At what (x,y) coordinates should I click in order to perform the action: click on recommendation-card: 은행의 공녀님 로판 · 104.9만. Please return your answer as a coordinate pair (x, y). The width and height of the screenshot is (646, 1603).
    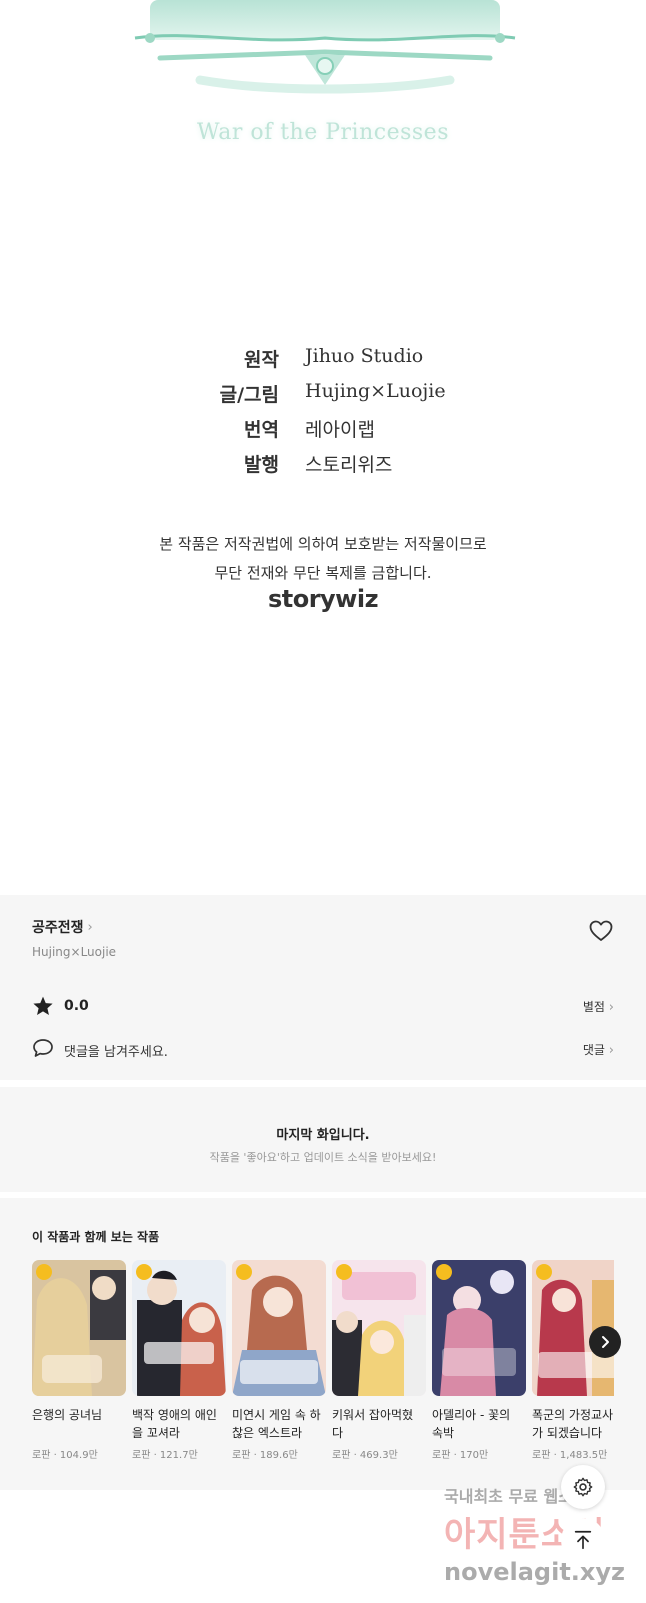
    Looking at the image, I should click on (79, 1360).